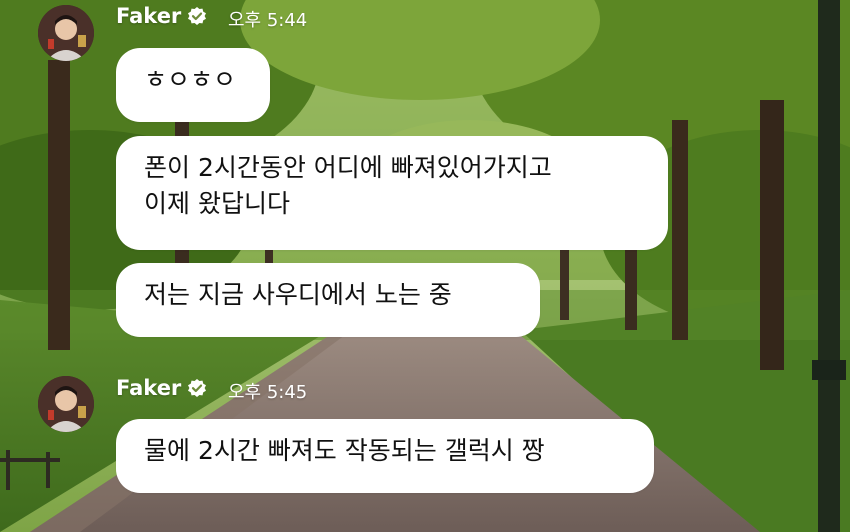 This screenshot has height=532, width=850. Describe the element at coordinates (348, 167) in the screenshot. I see `message-text: 폰이 2시간동안 어디에 빠져있어가지고` at that location.